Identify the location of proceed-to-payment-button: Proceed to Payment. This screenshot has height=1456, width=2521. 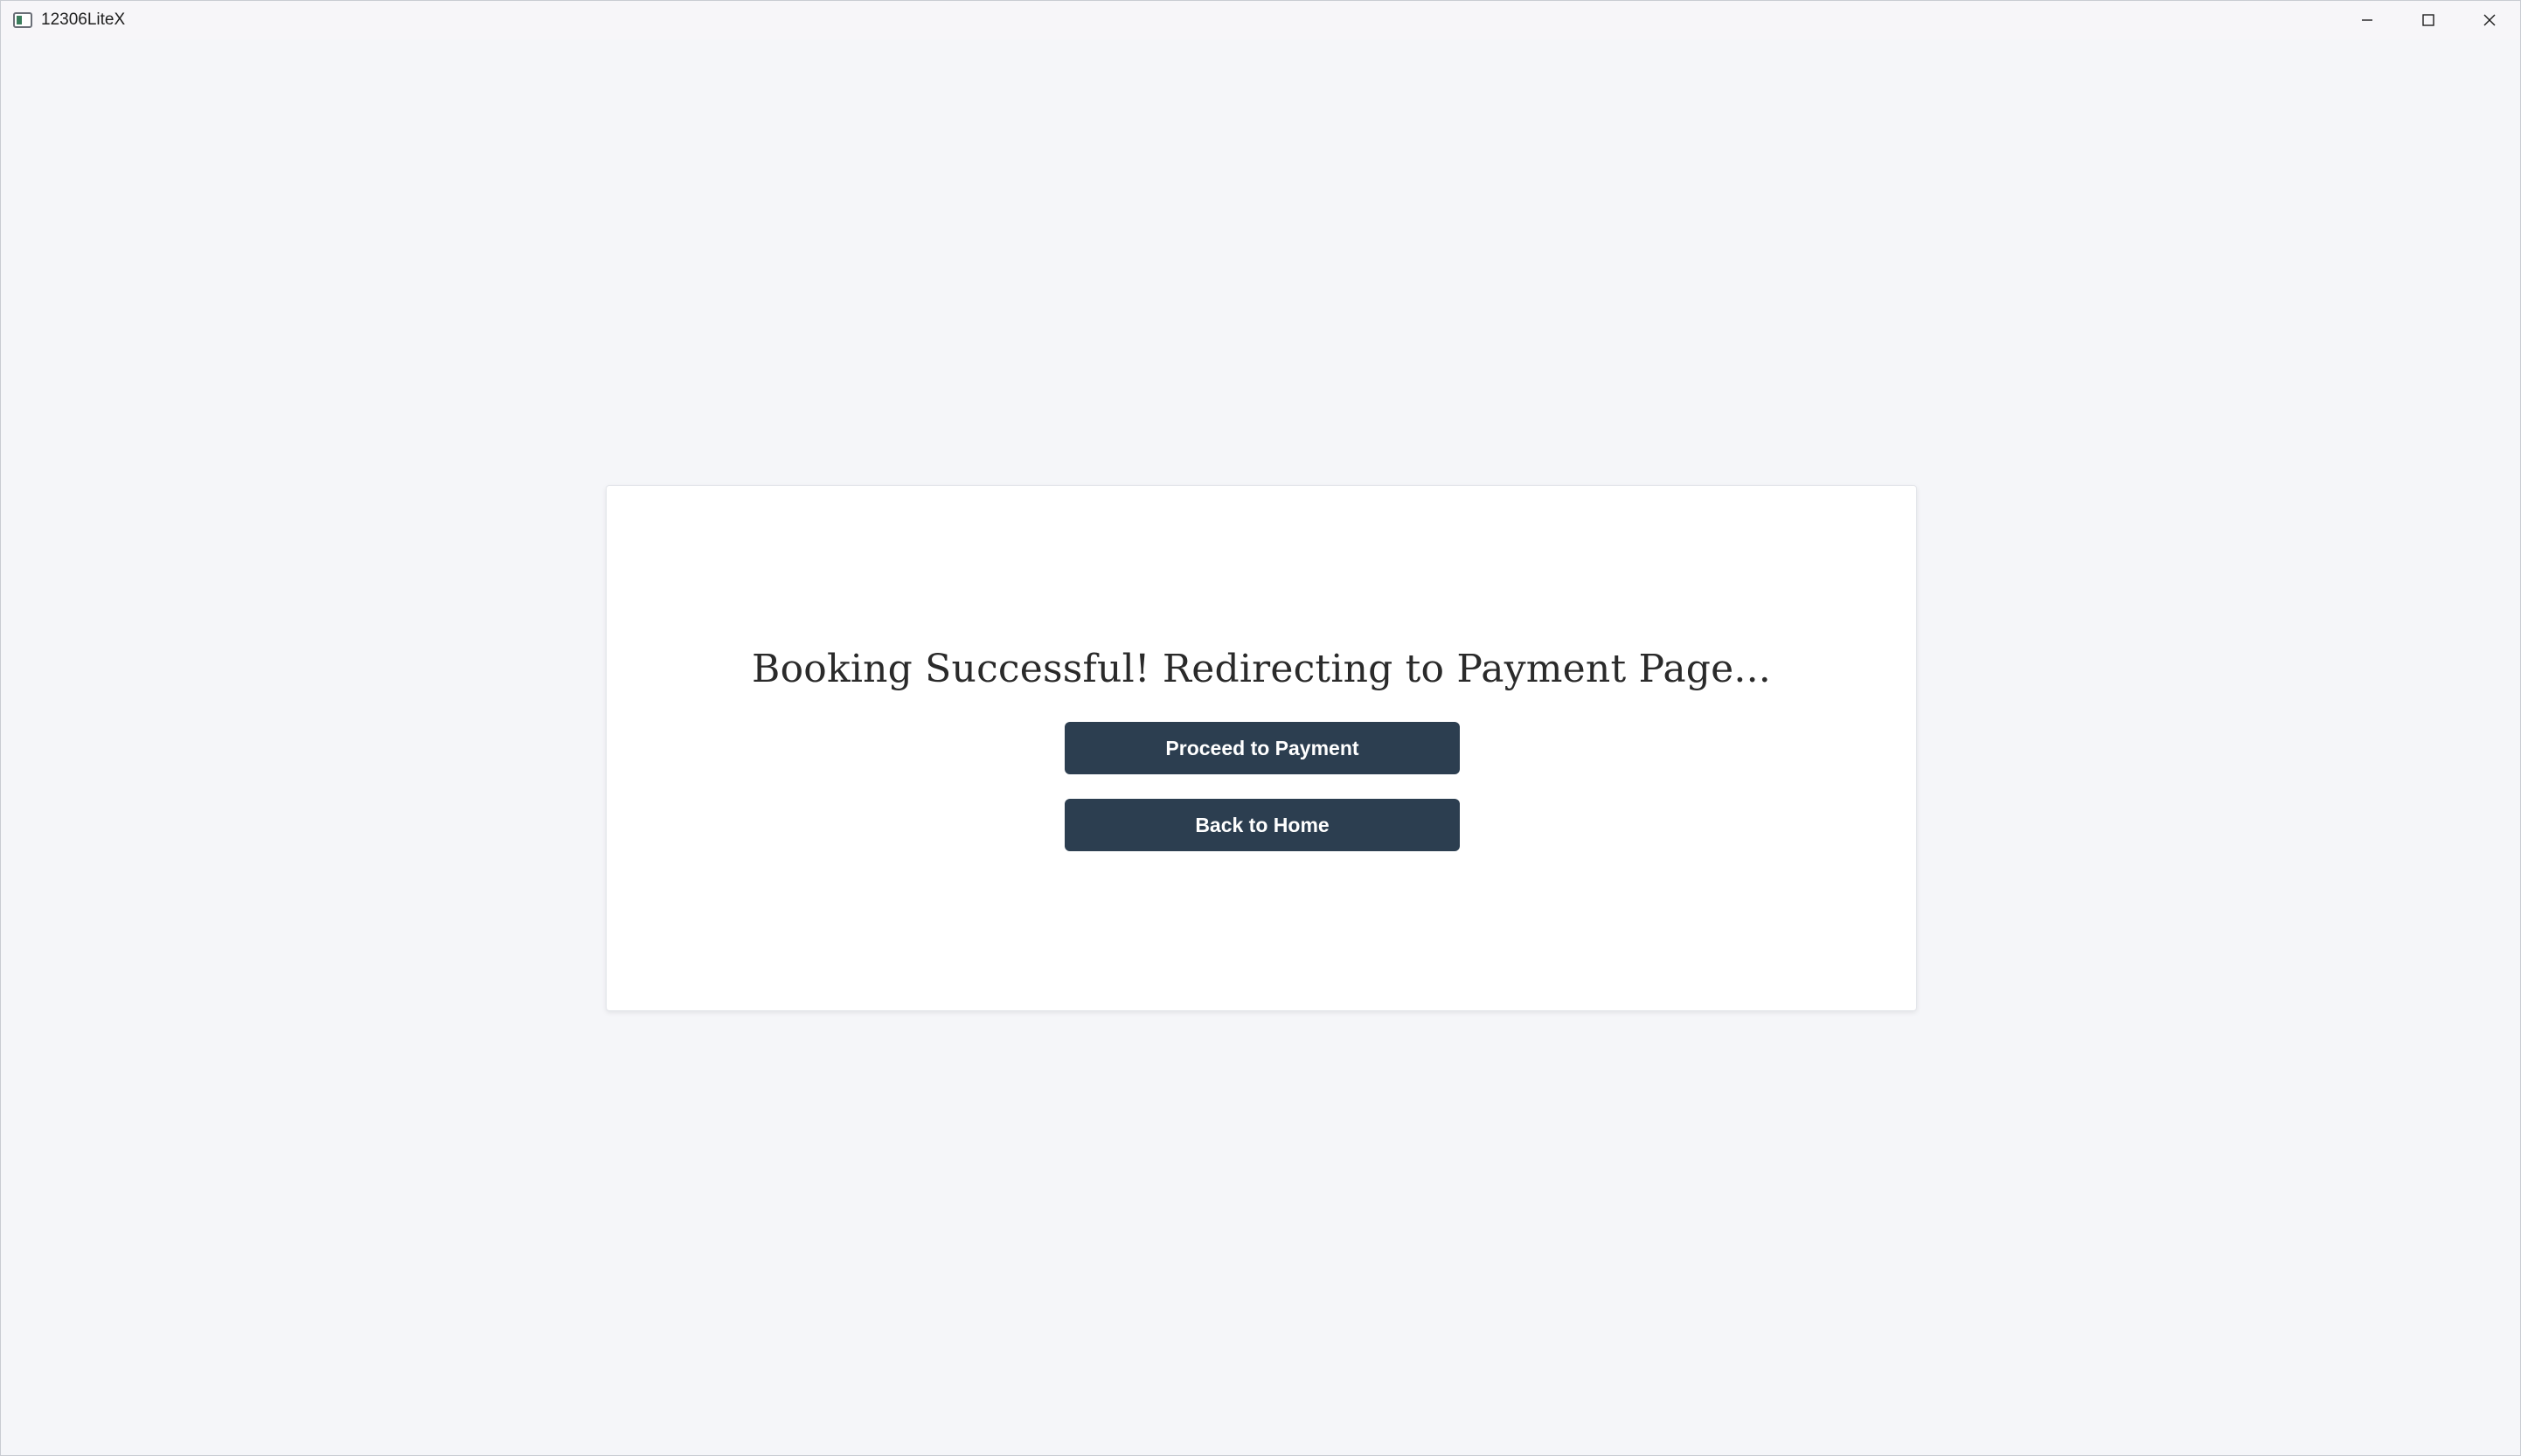
(1262, 748).